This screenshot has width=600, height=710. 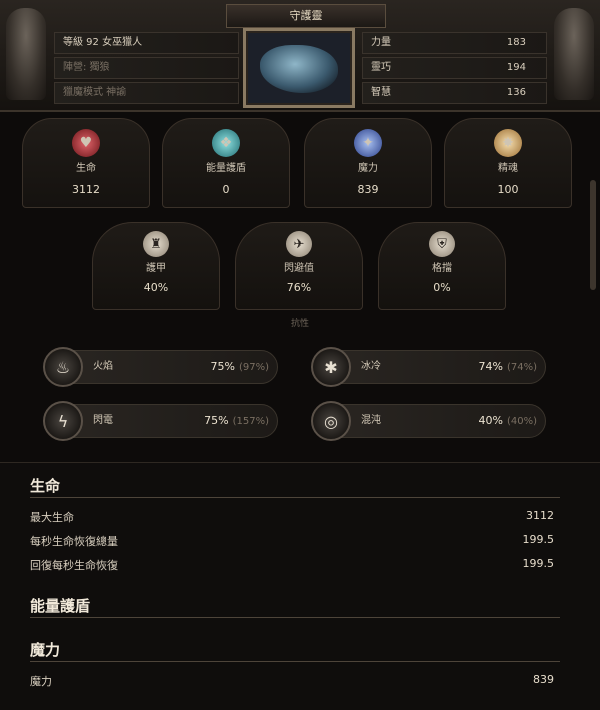 I want to click on character-faction: 陣營: 獨狼, so click(x=146, y=68).